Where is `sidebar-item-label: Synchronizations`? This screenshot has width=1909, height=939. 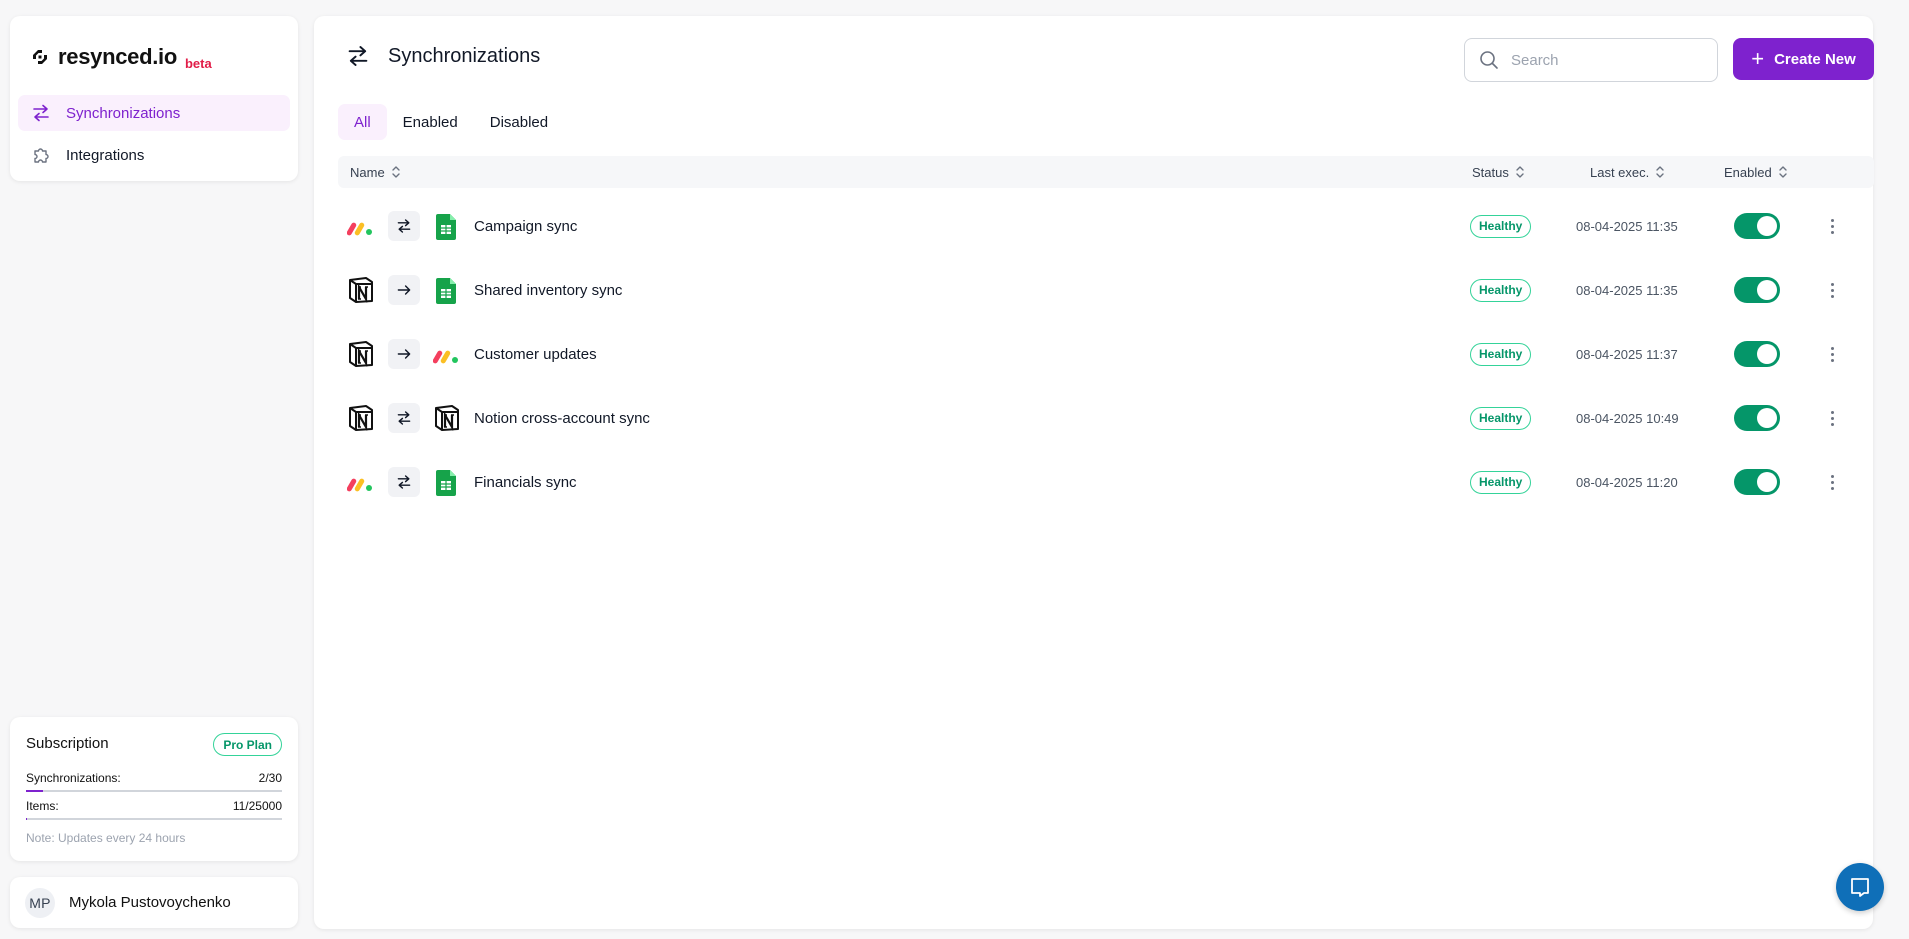 sidebar-item-label: Synchronizations is located at coordinates (123, 113).